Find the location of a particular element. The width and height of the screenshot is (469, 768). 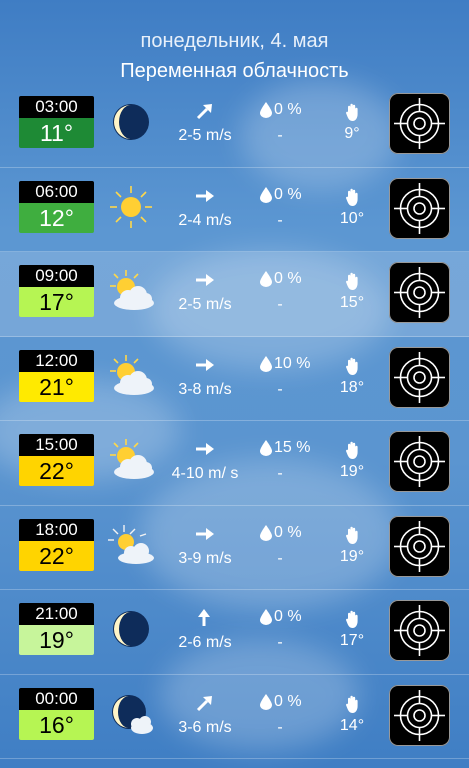

time-temp-box: 12:00 21° is located at coordinates (56, 375).